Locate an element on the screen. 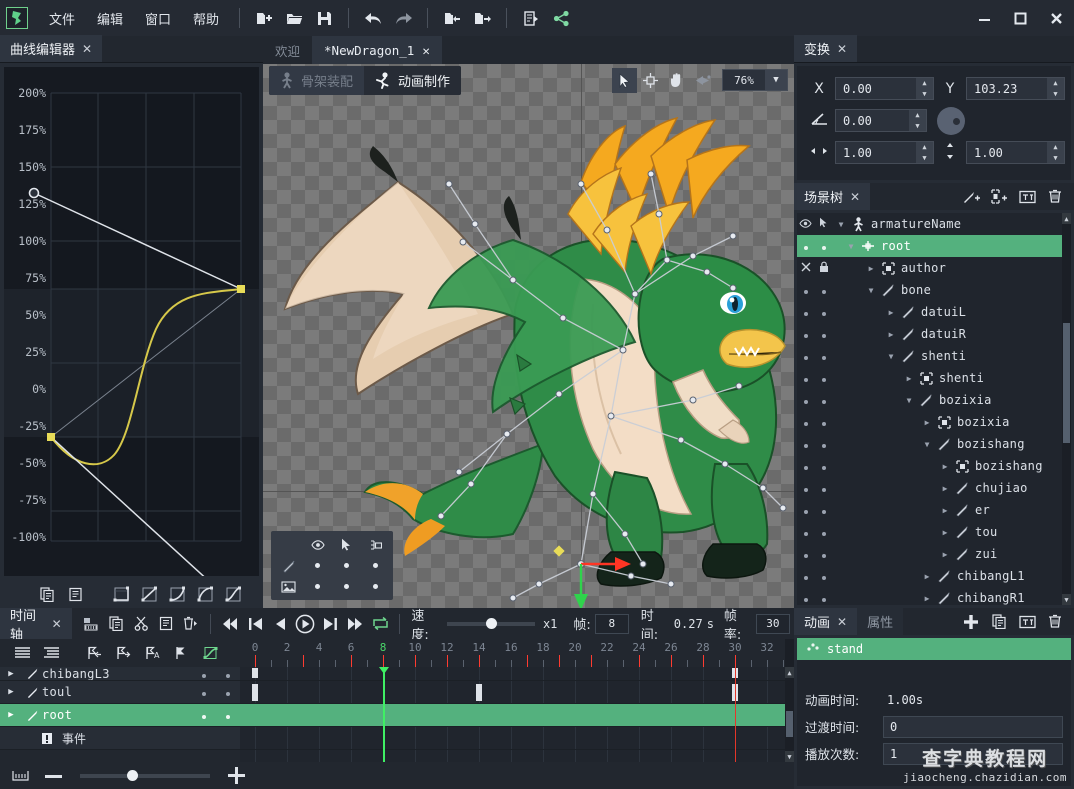 The height and width of the screenshot is (789, 1074). mesh-weight-icon is located at coordinates (702, 80).